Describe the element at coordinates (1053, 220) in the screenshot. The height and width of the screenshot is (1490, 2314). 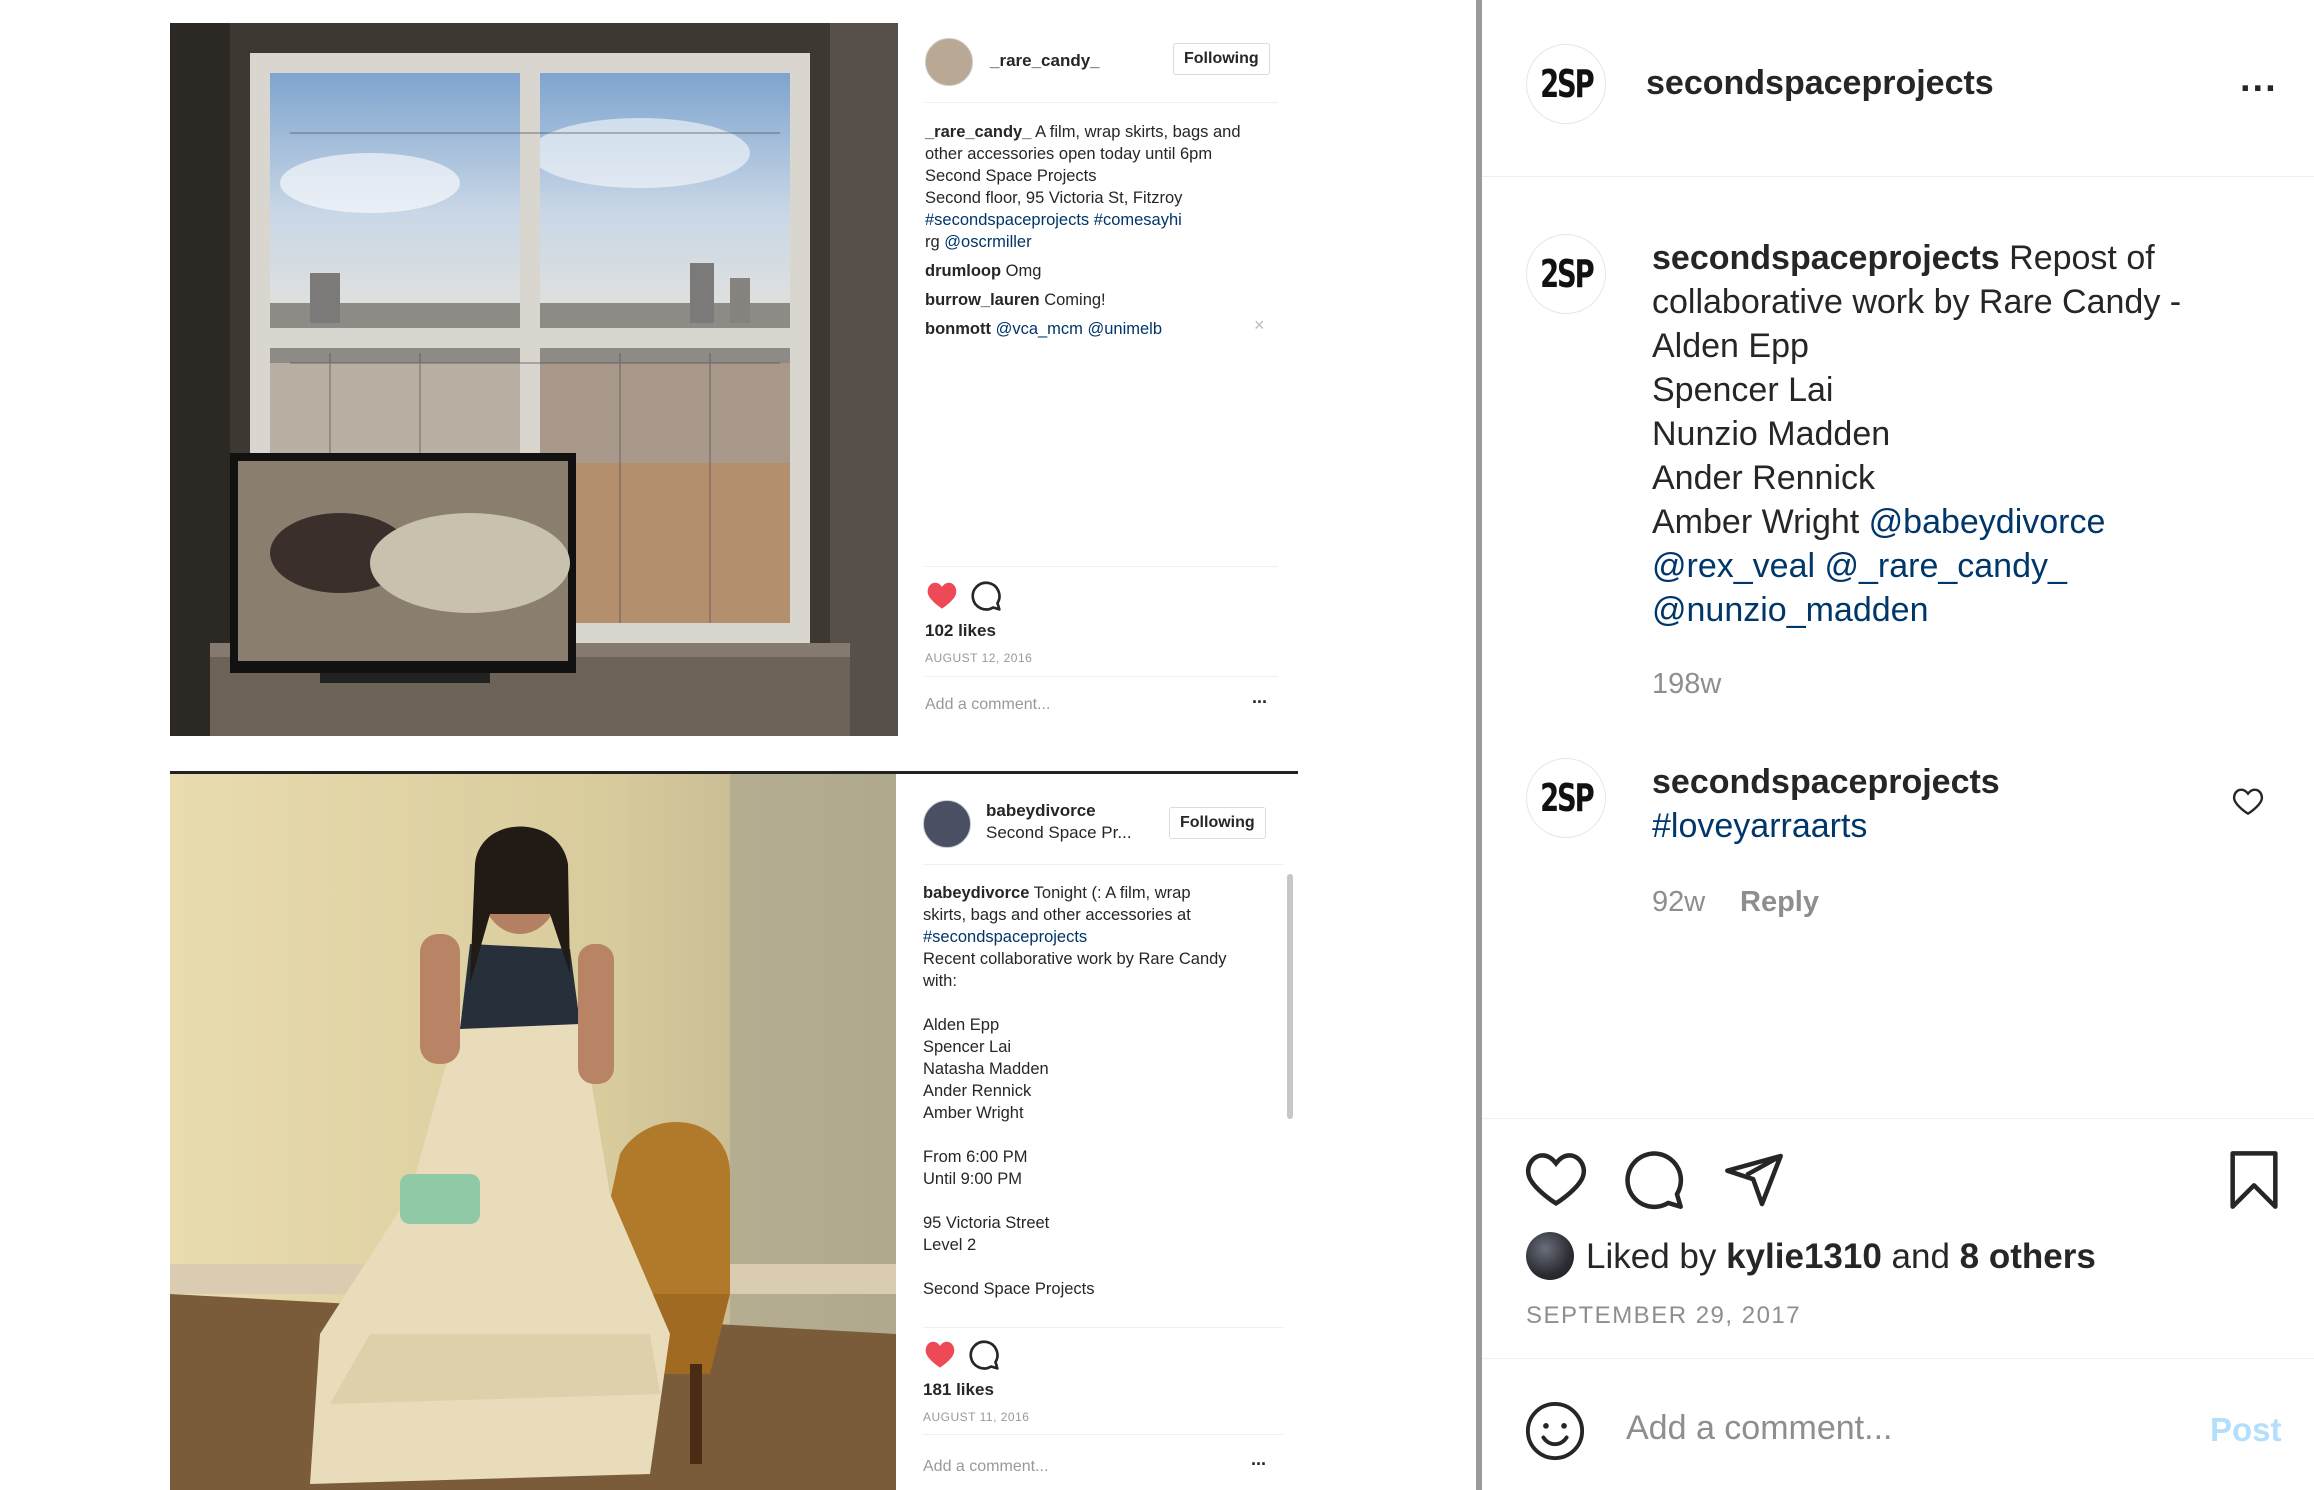
I see `mini-hashtags: #secondspaceprojects #comesayhi` at that location.